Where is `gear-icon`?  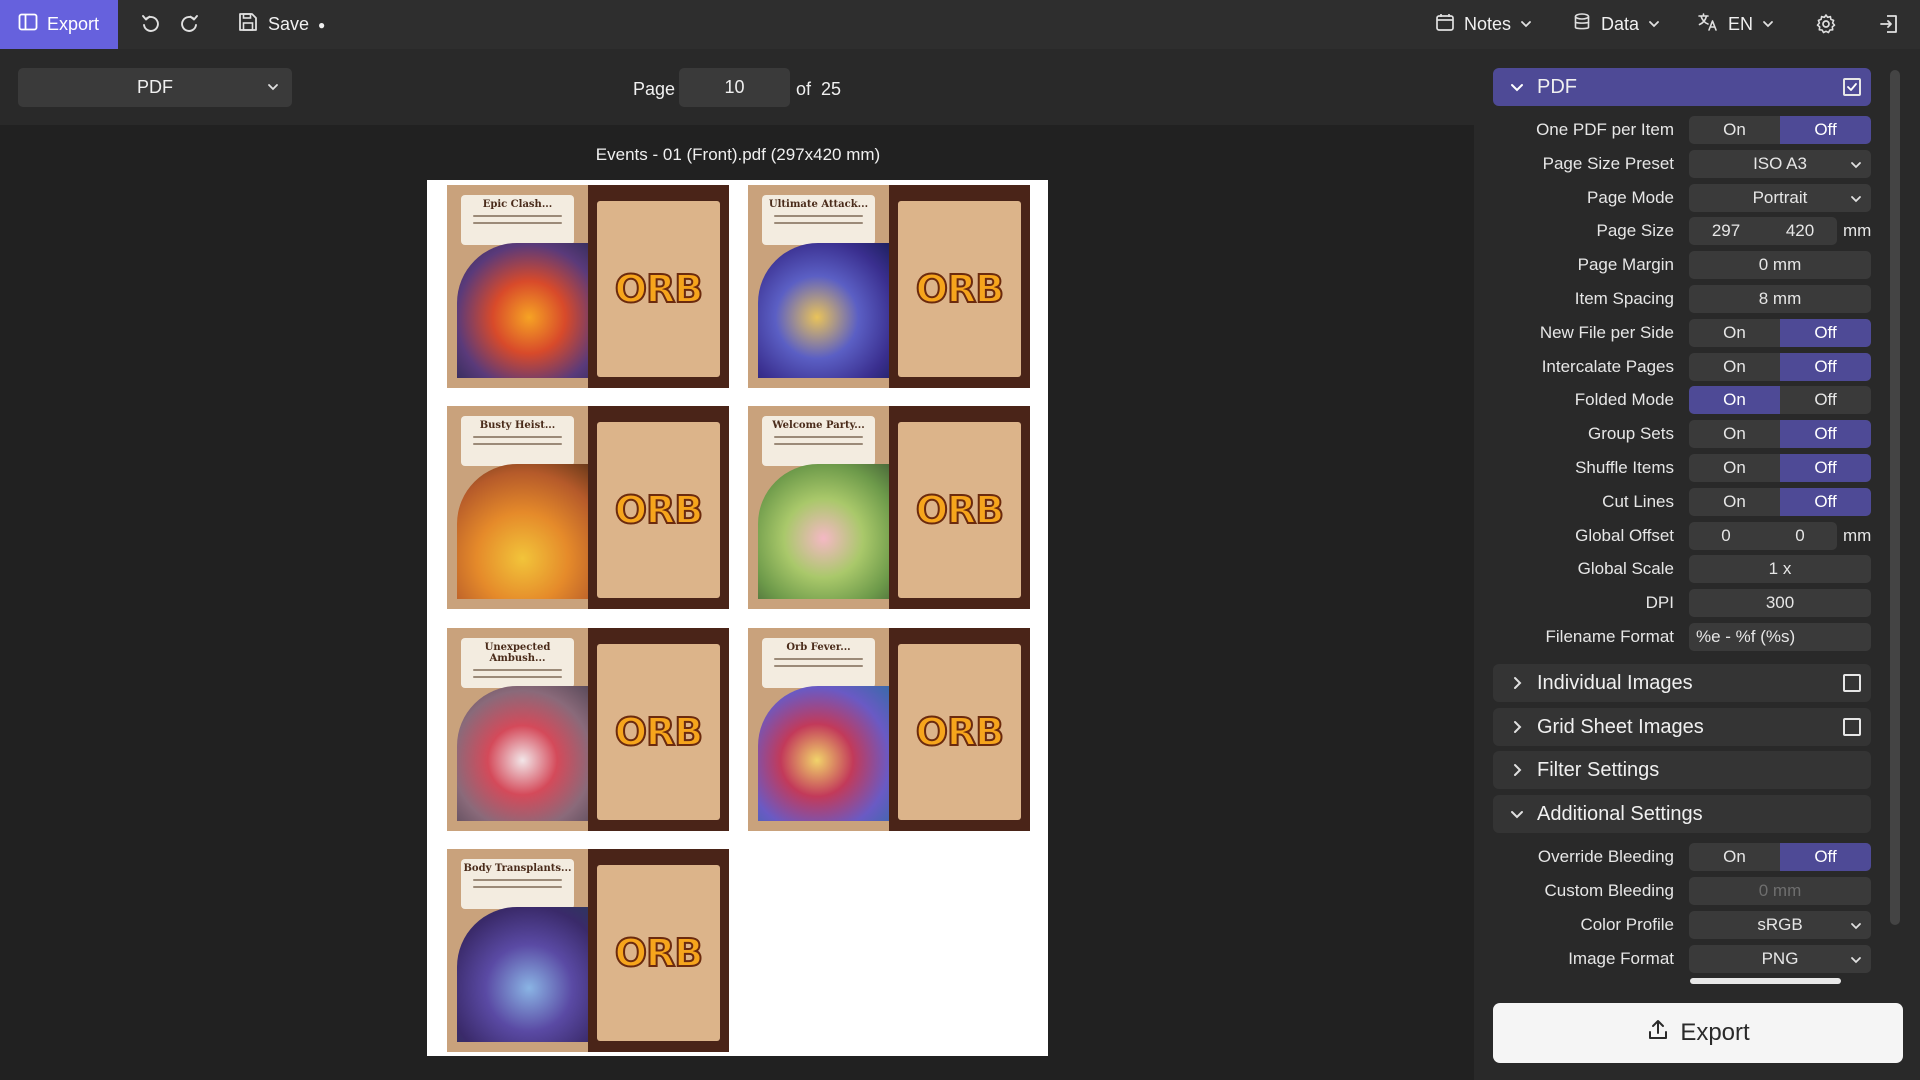 gear-icon is located at coordinates (1826, 24).